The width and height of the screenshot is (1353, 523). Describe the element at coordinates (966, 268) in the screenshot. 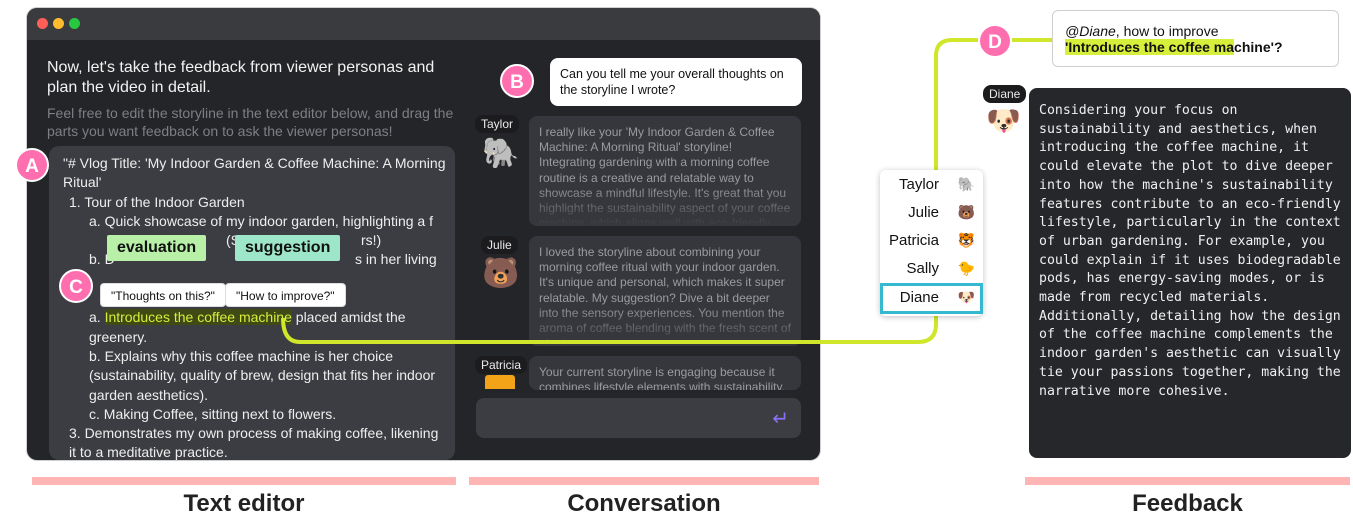

I see `chick-icon: 🐤` at that location.